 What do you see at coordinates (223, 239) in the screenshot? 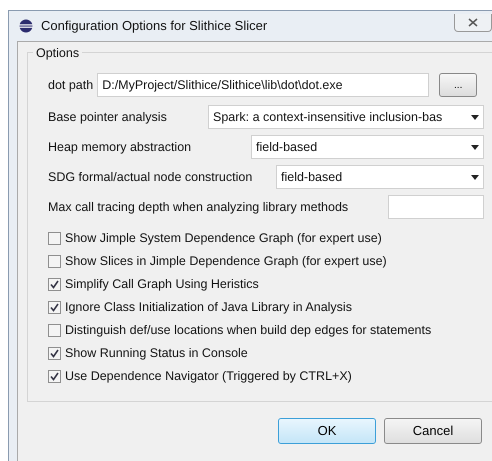
I see `checkbox-label: Show Jimple System Dependence Graph (for expert use)` at bounding box center [223, 239].